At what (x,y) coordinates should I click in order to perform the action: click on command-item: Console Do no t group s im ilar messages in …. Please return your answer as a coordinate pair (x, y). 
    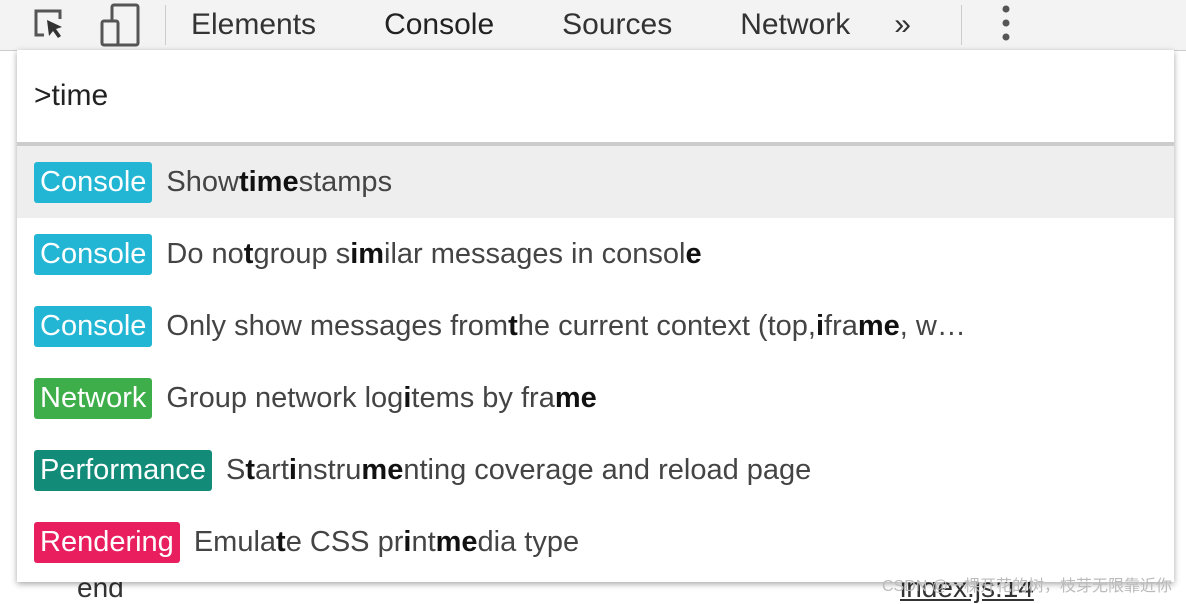
    Looking at the image, I should click on (595, 254).